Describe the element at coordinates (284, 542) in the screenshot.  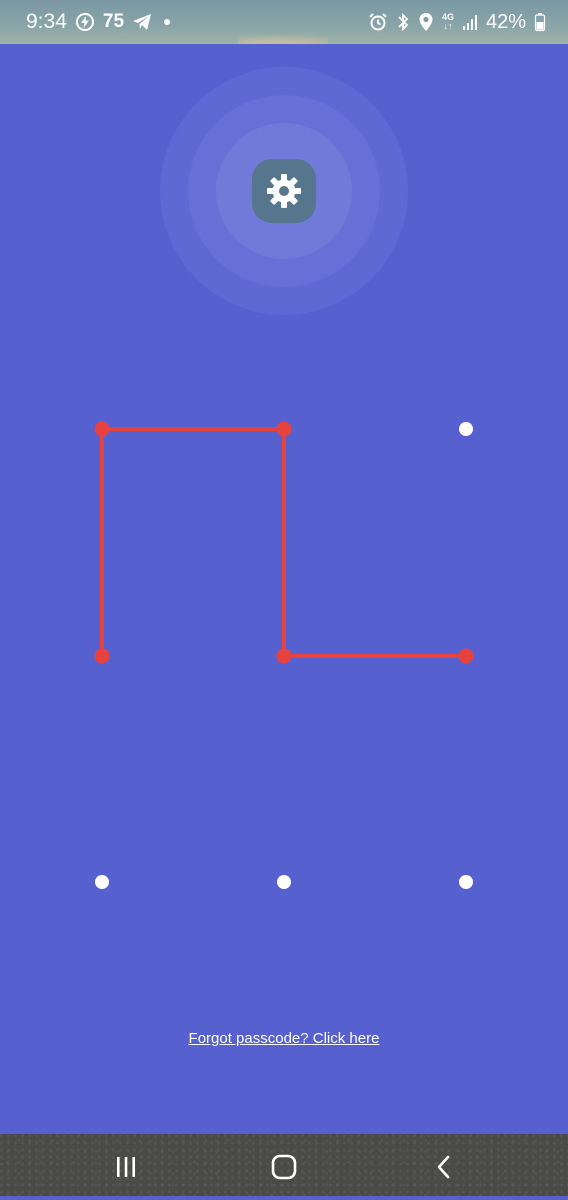
I see `pattern-line` at that location.